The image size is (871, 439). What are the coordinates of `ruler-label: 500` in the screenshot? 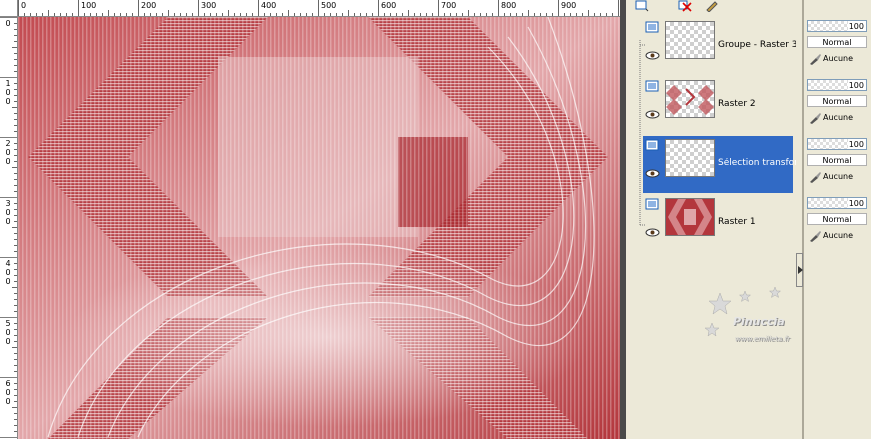 It's located at (329, 5).